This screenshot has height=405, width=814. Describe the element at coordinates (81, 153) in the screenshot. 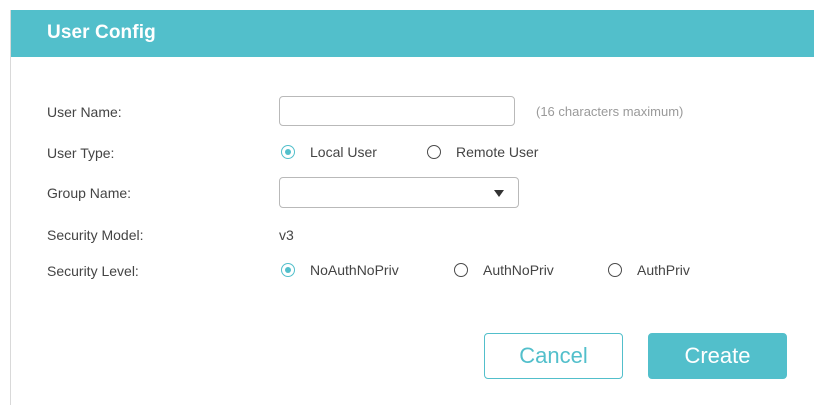

I see `user-type-label: User Type:` at that location.